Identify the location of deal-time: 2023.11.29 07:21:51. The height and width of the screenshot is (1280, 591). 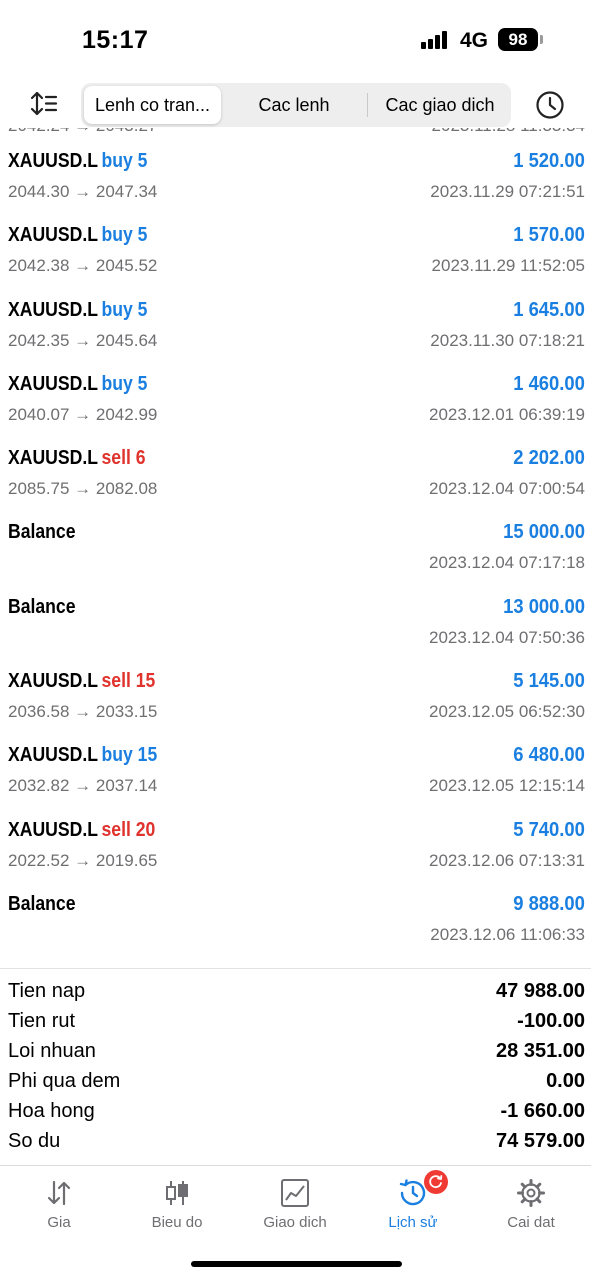
(507, 191).